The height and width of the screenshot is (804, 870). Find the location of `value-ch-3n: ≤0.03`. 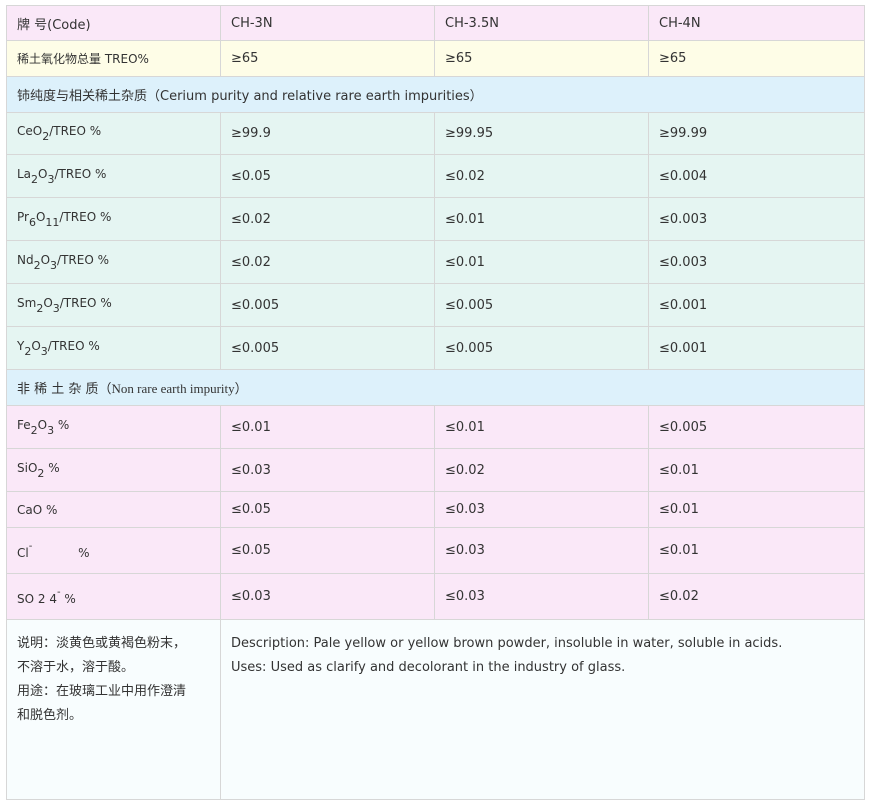

value-ch-3n: ≤0.03 is located at coordinates (327, 596).